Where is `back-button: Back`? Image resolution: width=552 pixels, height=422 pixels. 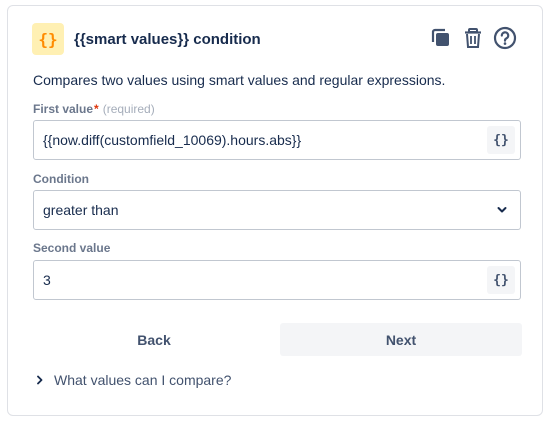 back-button: Back is located at coordinates (154, 339).